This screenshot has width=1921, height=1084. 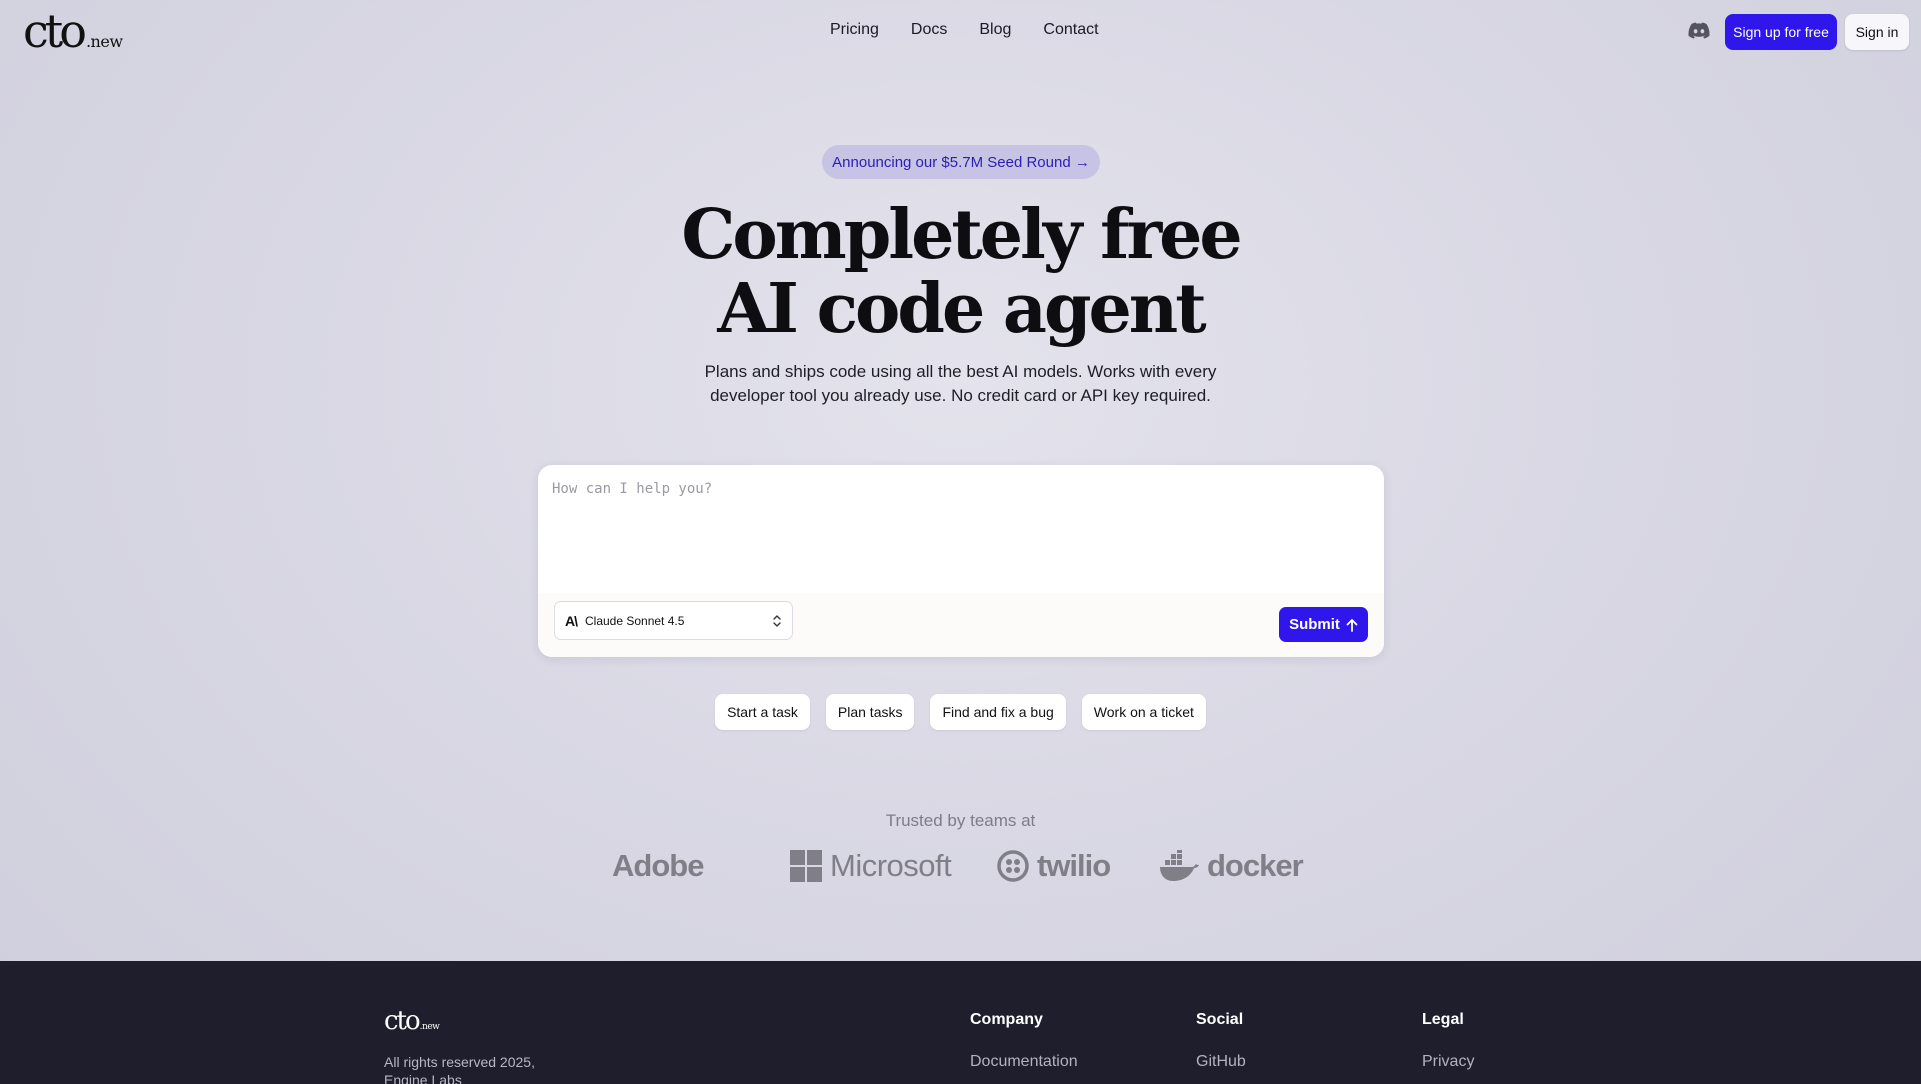 What do you see at coordinates (1143, 712) in the screenshot?
I see `chip-work-ticket: Work on a ticket` at bounding box center [1143, 712].